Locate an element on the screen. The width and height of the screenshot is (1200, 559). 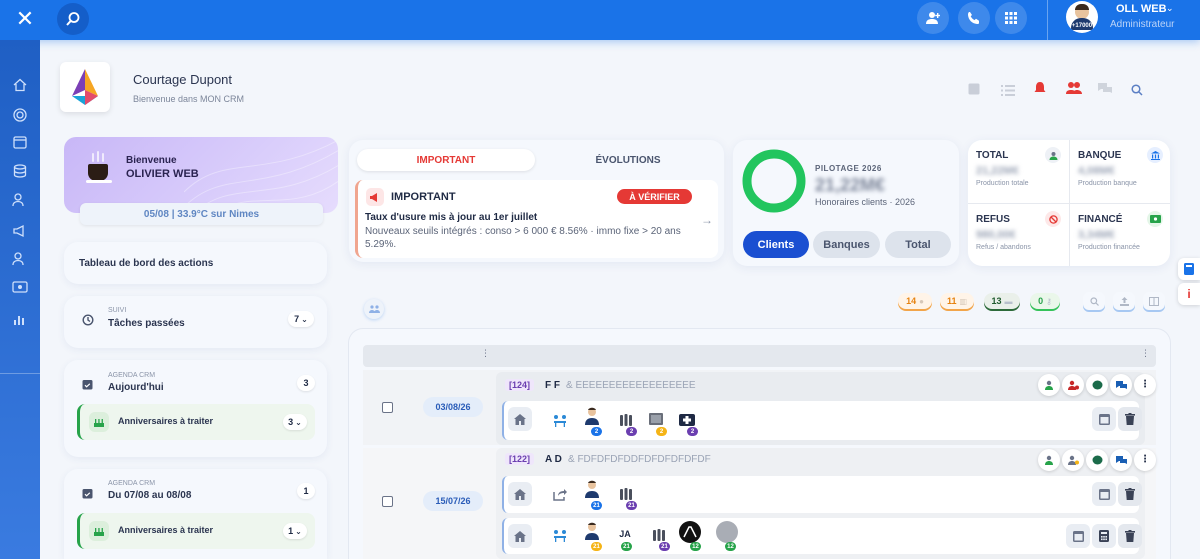
close-icon: ✕ is located at coordinates (25, 19).